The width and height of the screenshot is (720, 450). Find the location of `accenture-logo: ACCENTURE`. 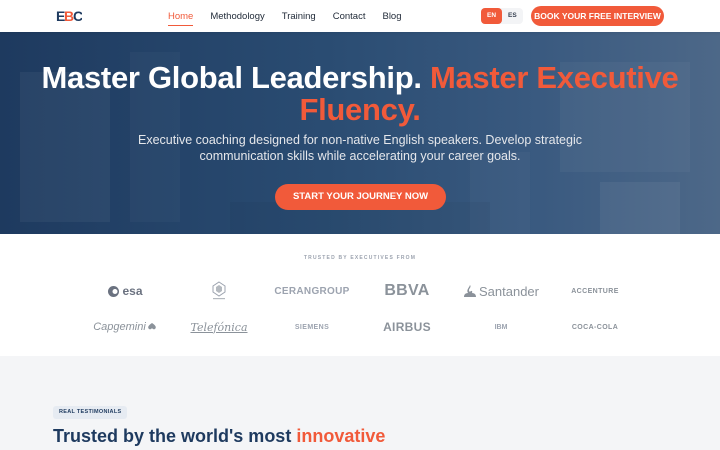

accenture-logo: ACCENTURE is located at coordinates (595, 291).